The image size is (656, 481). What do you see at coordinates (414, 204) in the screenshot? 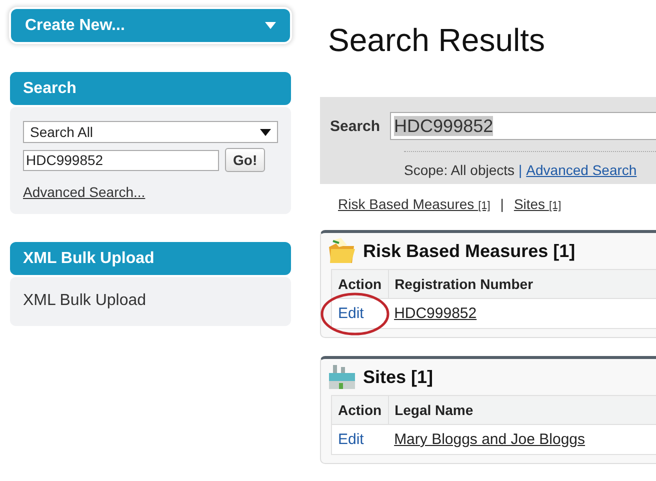
I see `section-link: Risk Based Measures [1]` at bounding box center [414, 204].